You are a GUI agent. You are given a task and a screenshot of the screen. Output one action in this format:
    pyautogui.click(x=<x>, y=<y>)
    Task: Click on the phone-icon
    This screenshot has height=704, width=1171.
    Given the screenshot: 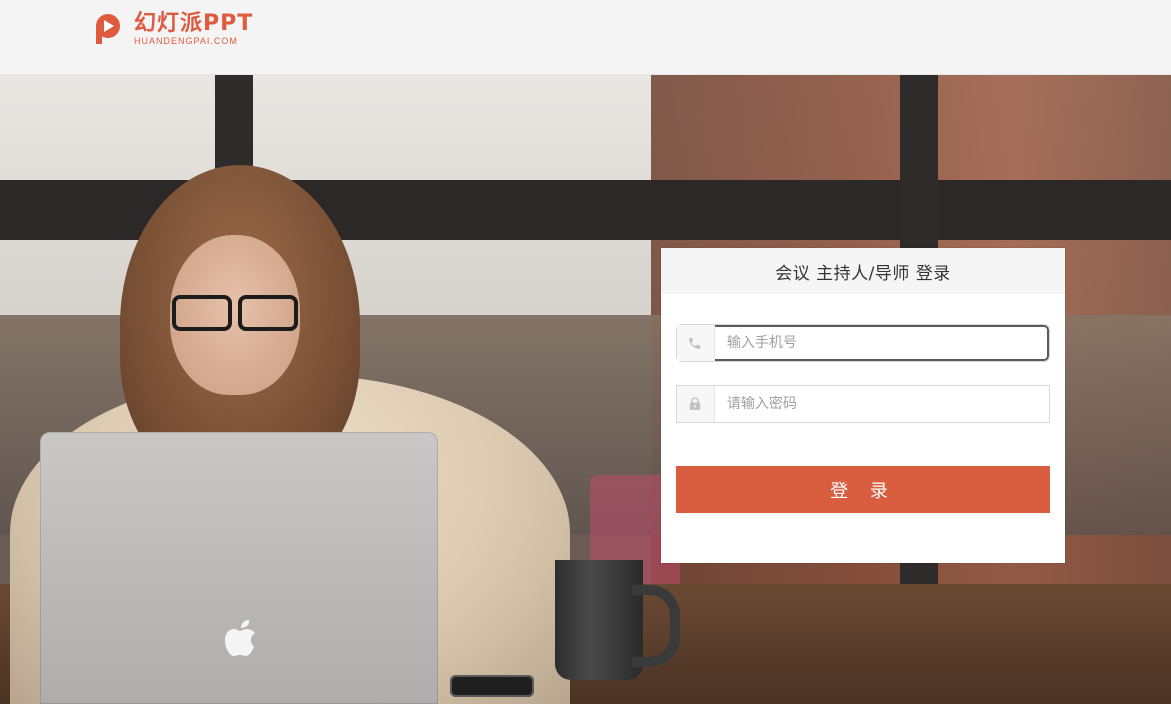 What is the action you would take?
    pyautogui.click(x=696, y=343)
    